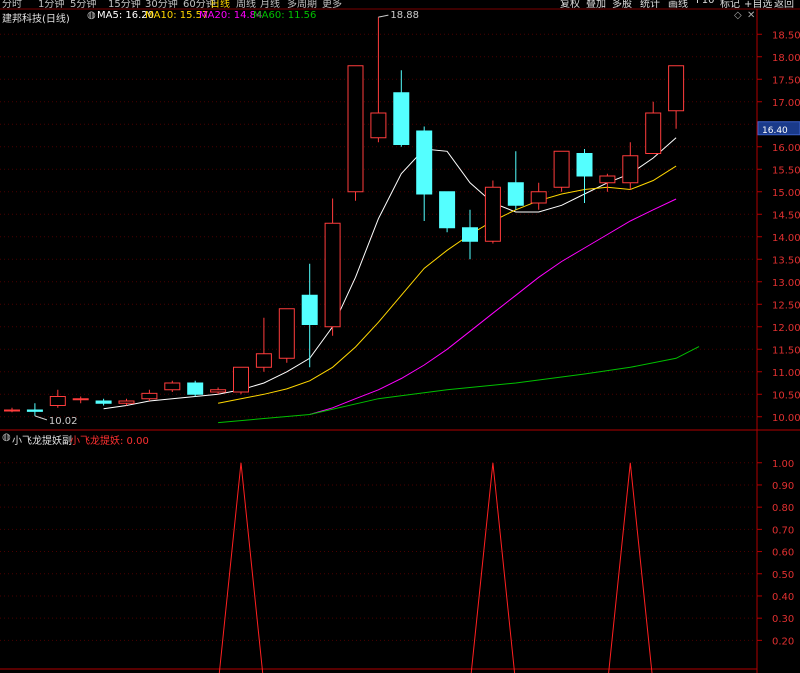 The image size is (800, 673). I want to click on y-tick-label: 18.50, so click(786, 35).